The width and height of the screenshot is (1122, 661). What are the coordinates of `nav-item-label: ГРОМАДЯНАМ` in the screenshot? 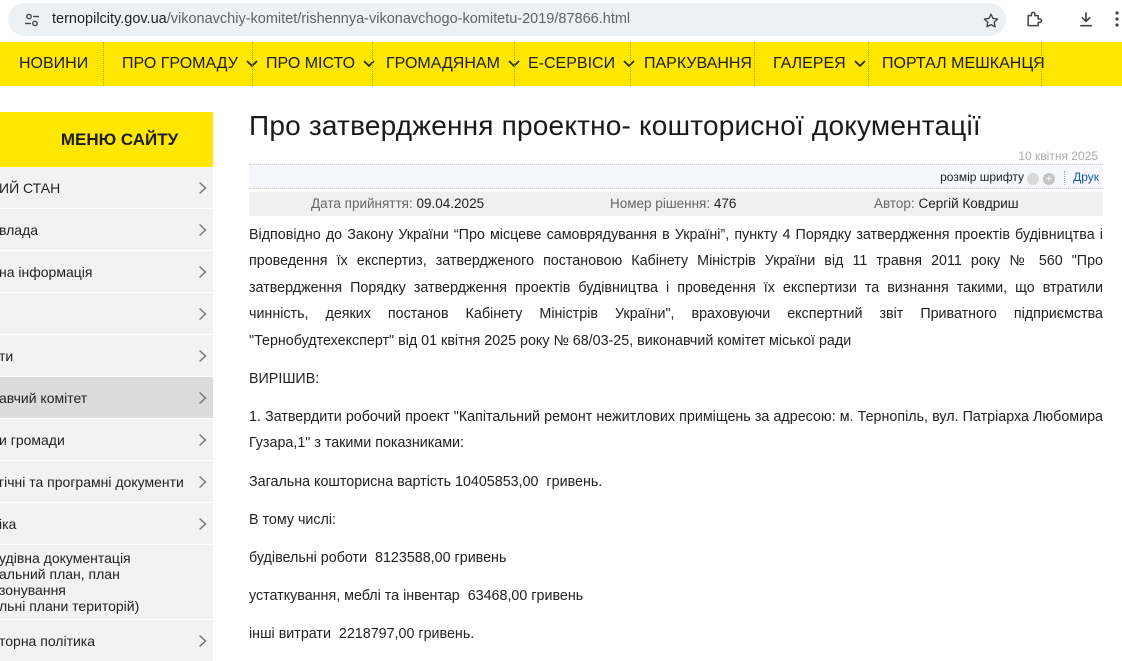 It's located at (443, 63).